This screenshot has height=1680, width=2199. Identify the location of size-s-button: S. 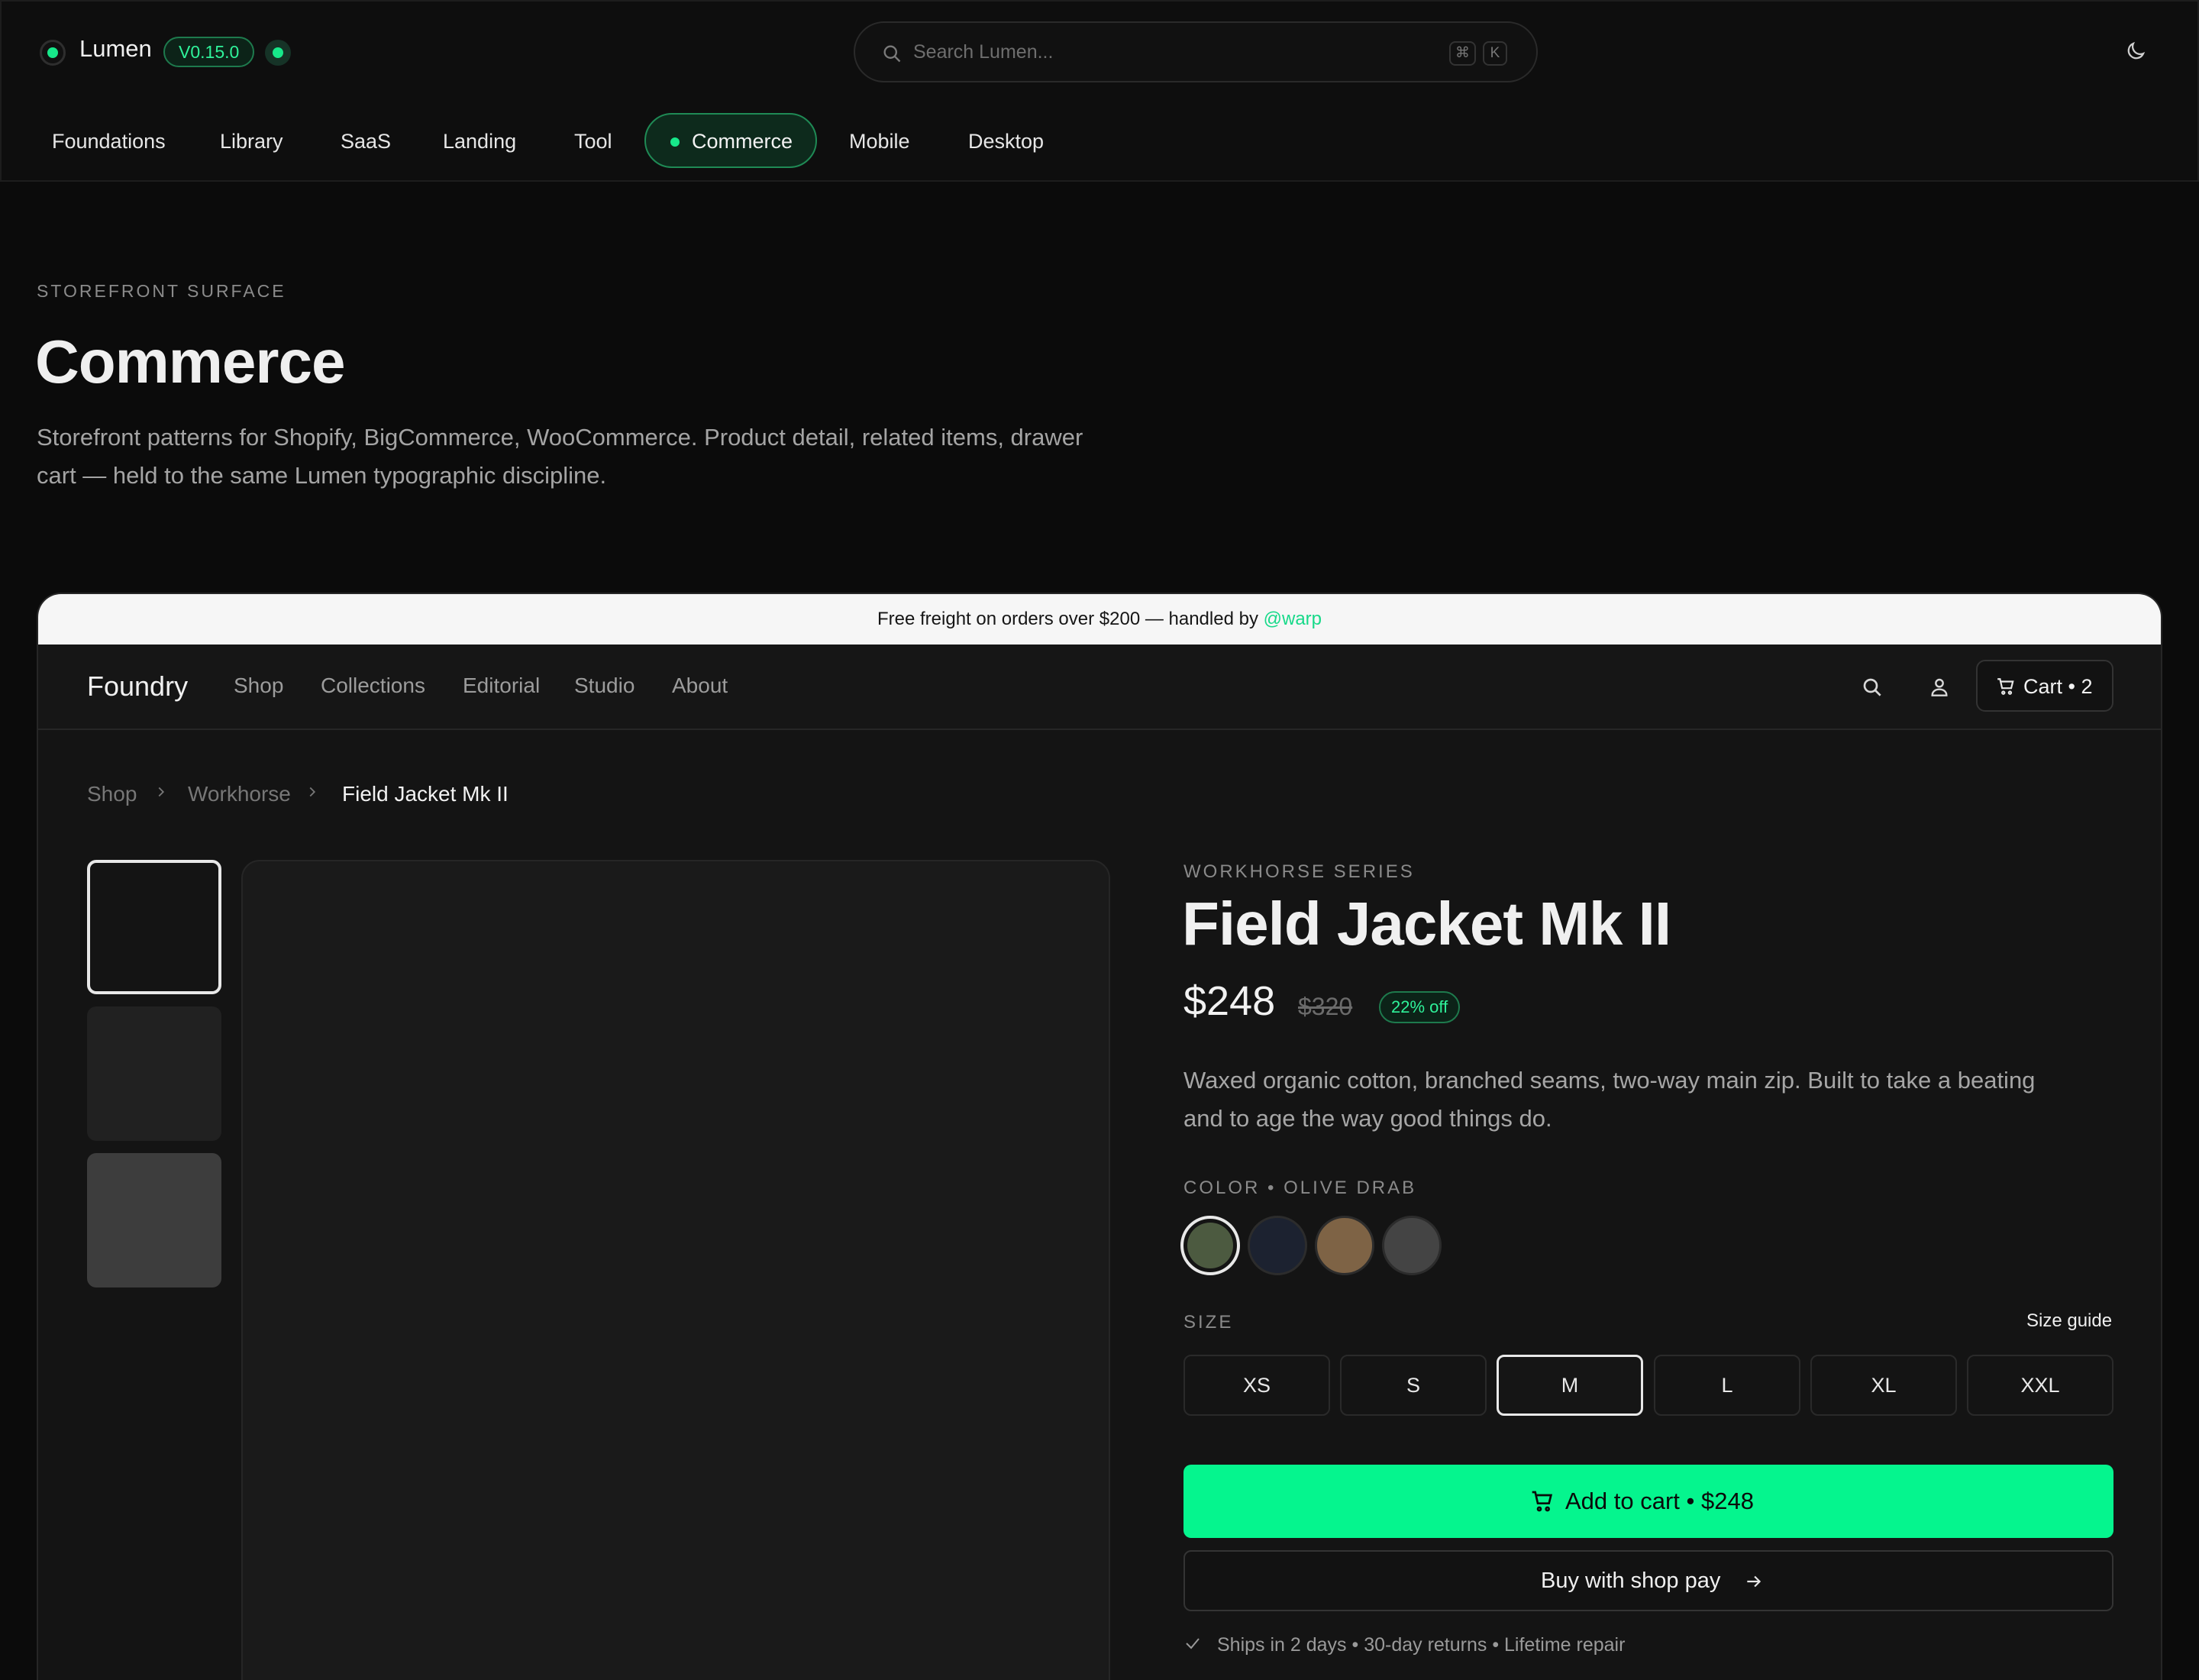
(1414, 1385).